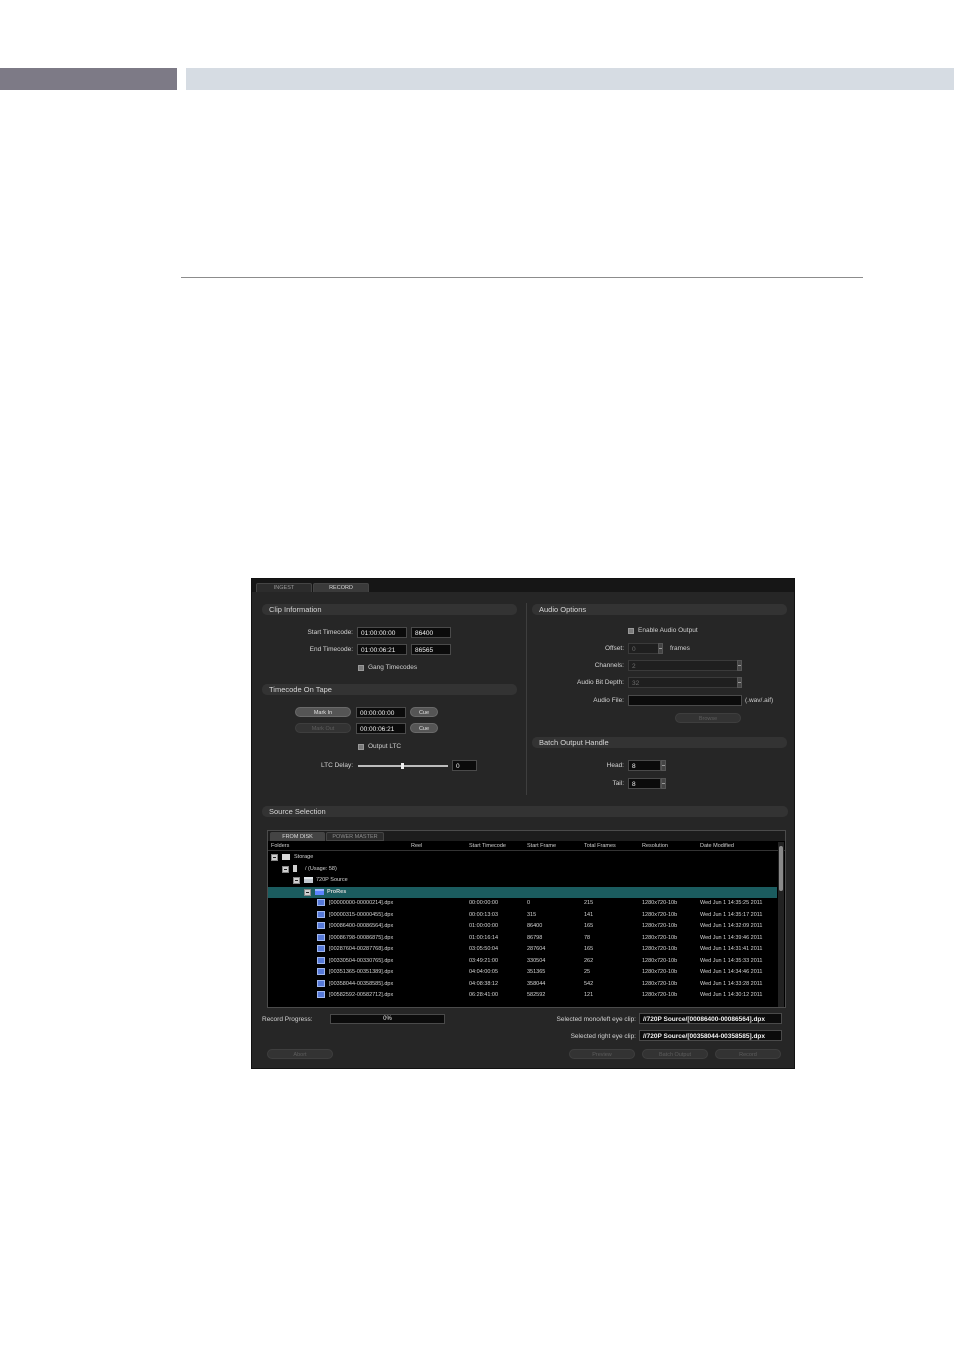 Image resolution: width=954 pixels, height=1349 pixels. Describe the element at coordinates (389, 689) in the screenshot. I see `timecode-on-tape-header: Timecode On Tape` at that location.